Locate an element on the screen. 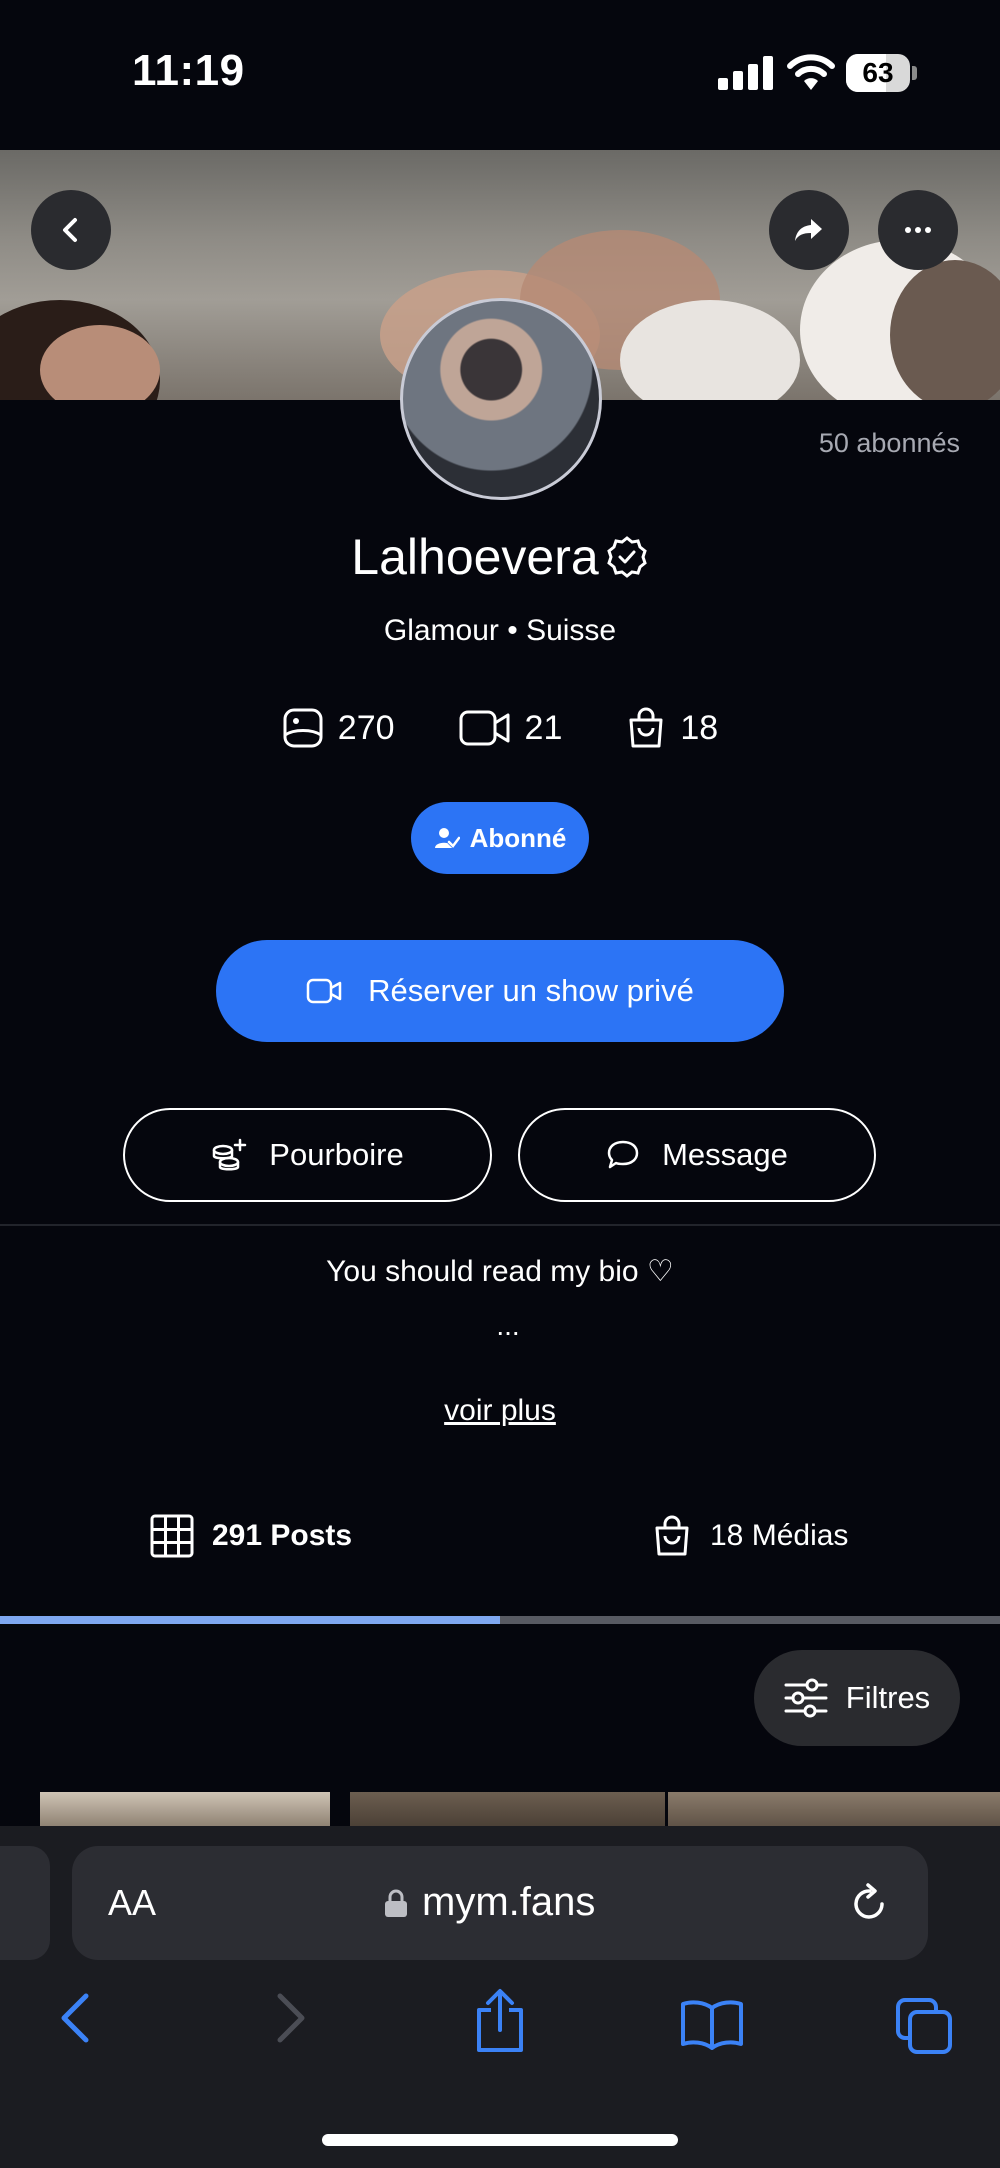  book-private-show-label: Réserver un show privé is located at coordinates (531, 990).